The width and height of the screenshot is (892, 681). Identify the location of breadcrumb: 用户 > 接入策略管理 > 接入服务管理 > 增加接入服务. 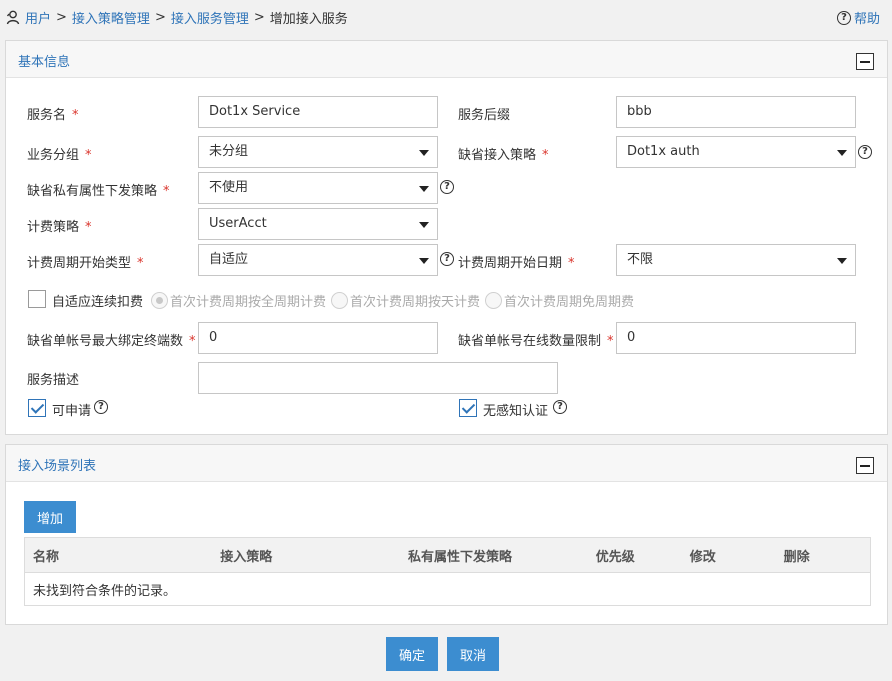
(176, 17).